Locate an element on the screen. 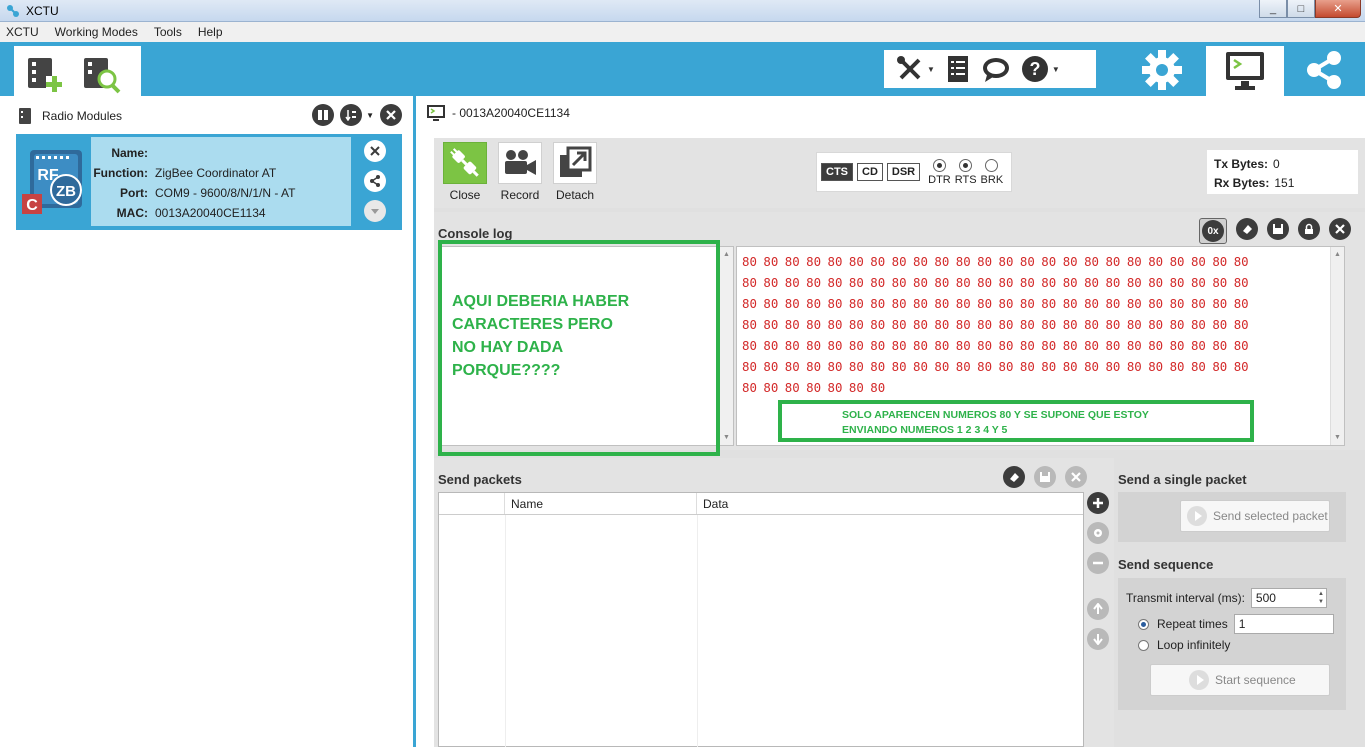  help-menu-button: ? ▼ is located at coordinates (1040, 69).